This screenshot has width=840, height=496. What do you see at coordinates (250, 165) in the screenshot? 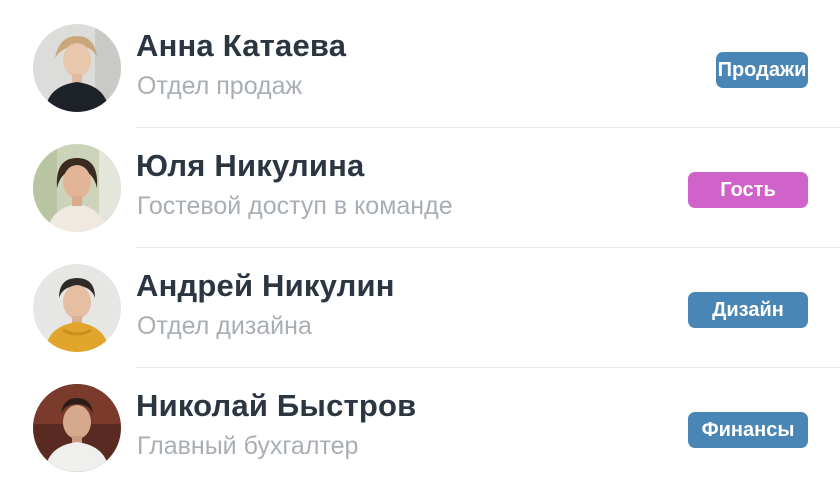
I see `user-name: Юля Никулина` at bounding box center [250, 165].